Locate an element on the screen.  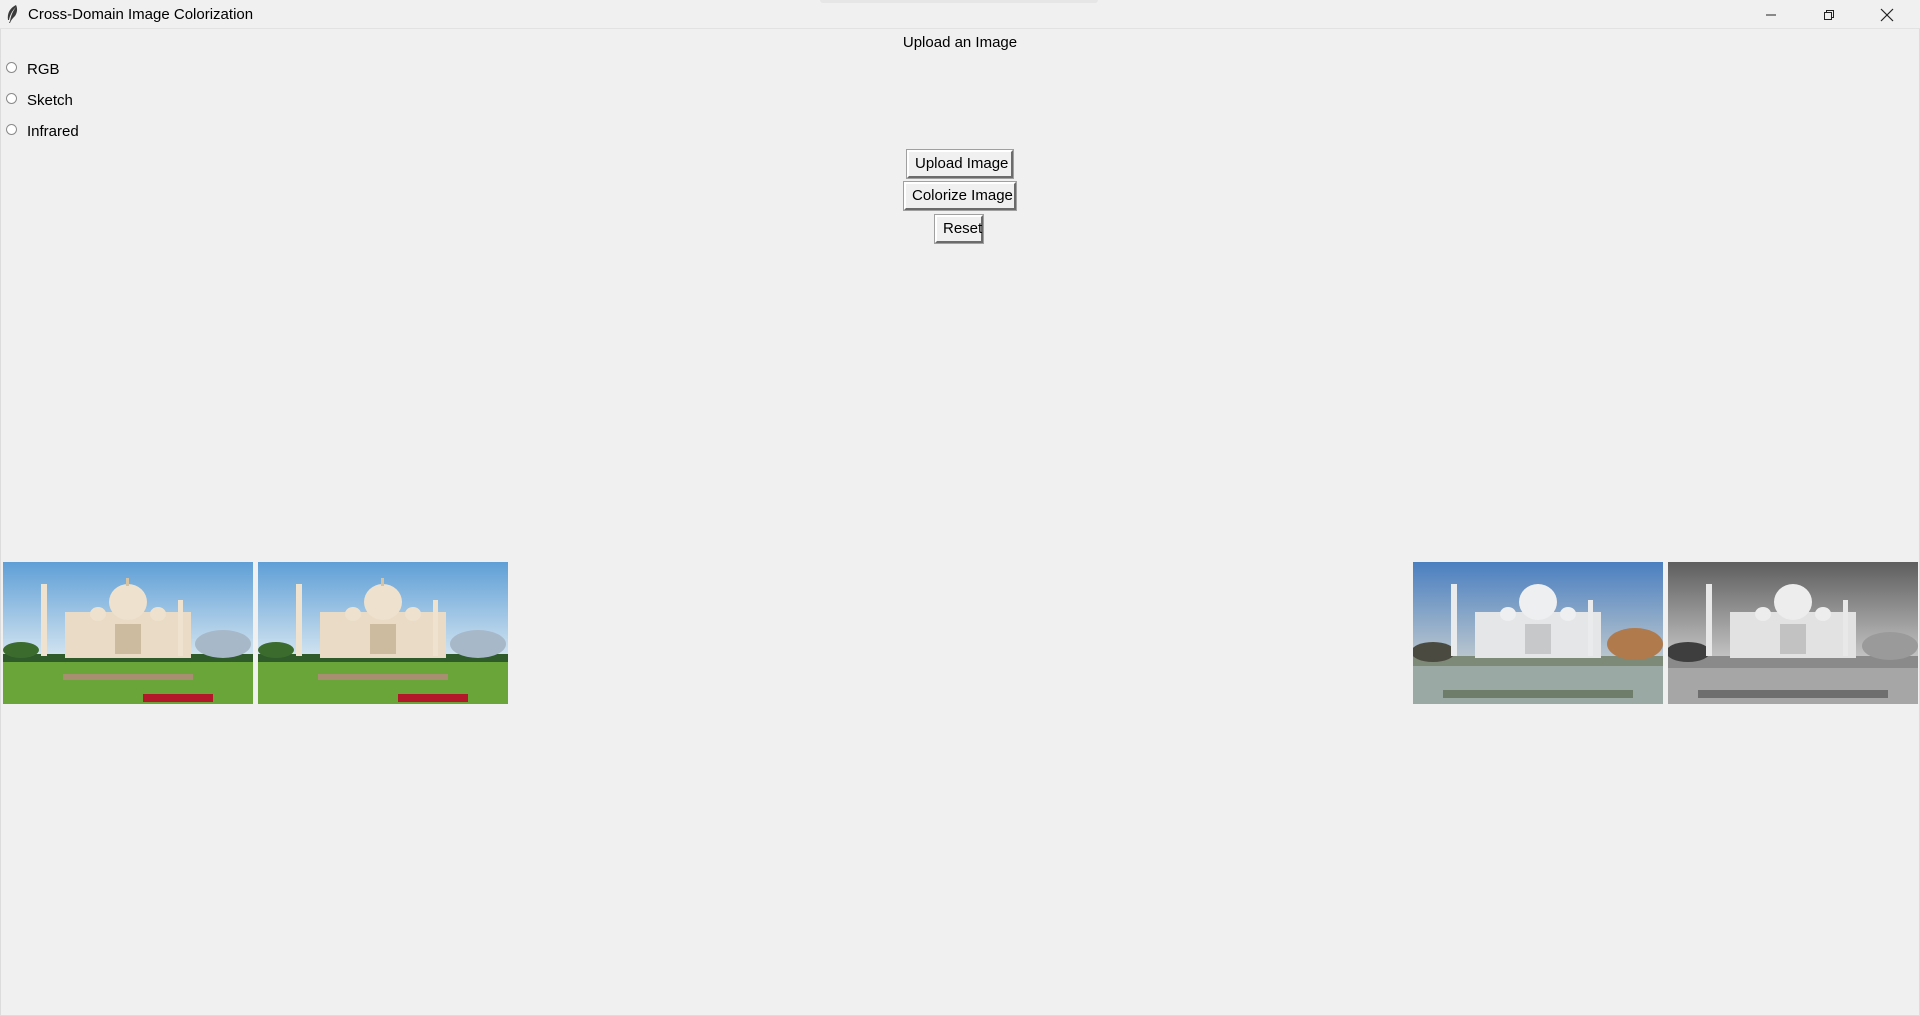
restore-icon is located at coordinates (1829, 15).